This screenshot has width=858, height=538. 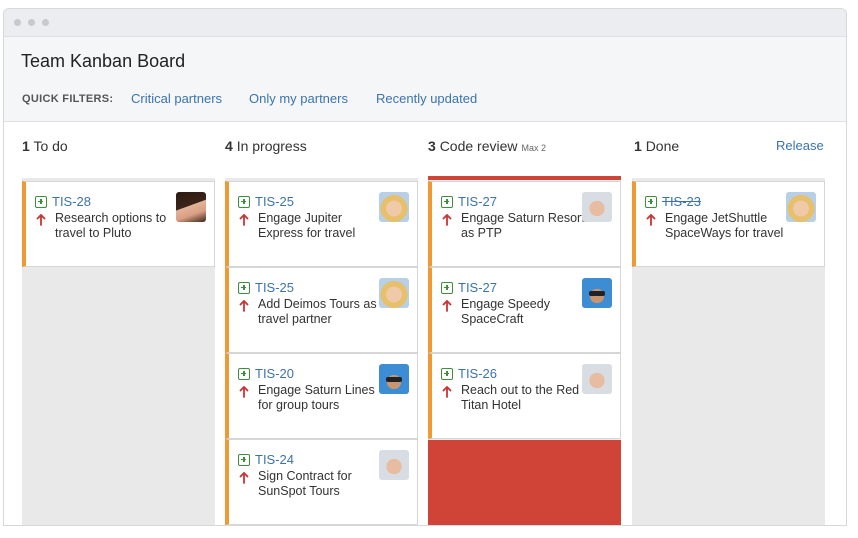 I want to click on issue-card: TIS-27 Engage Speedy SpaceCraft, so click(x=524, y=310).